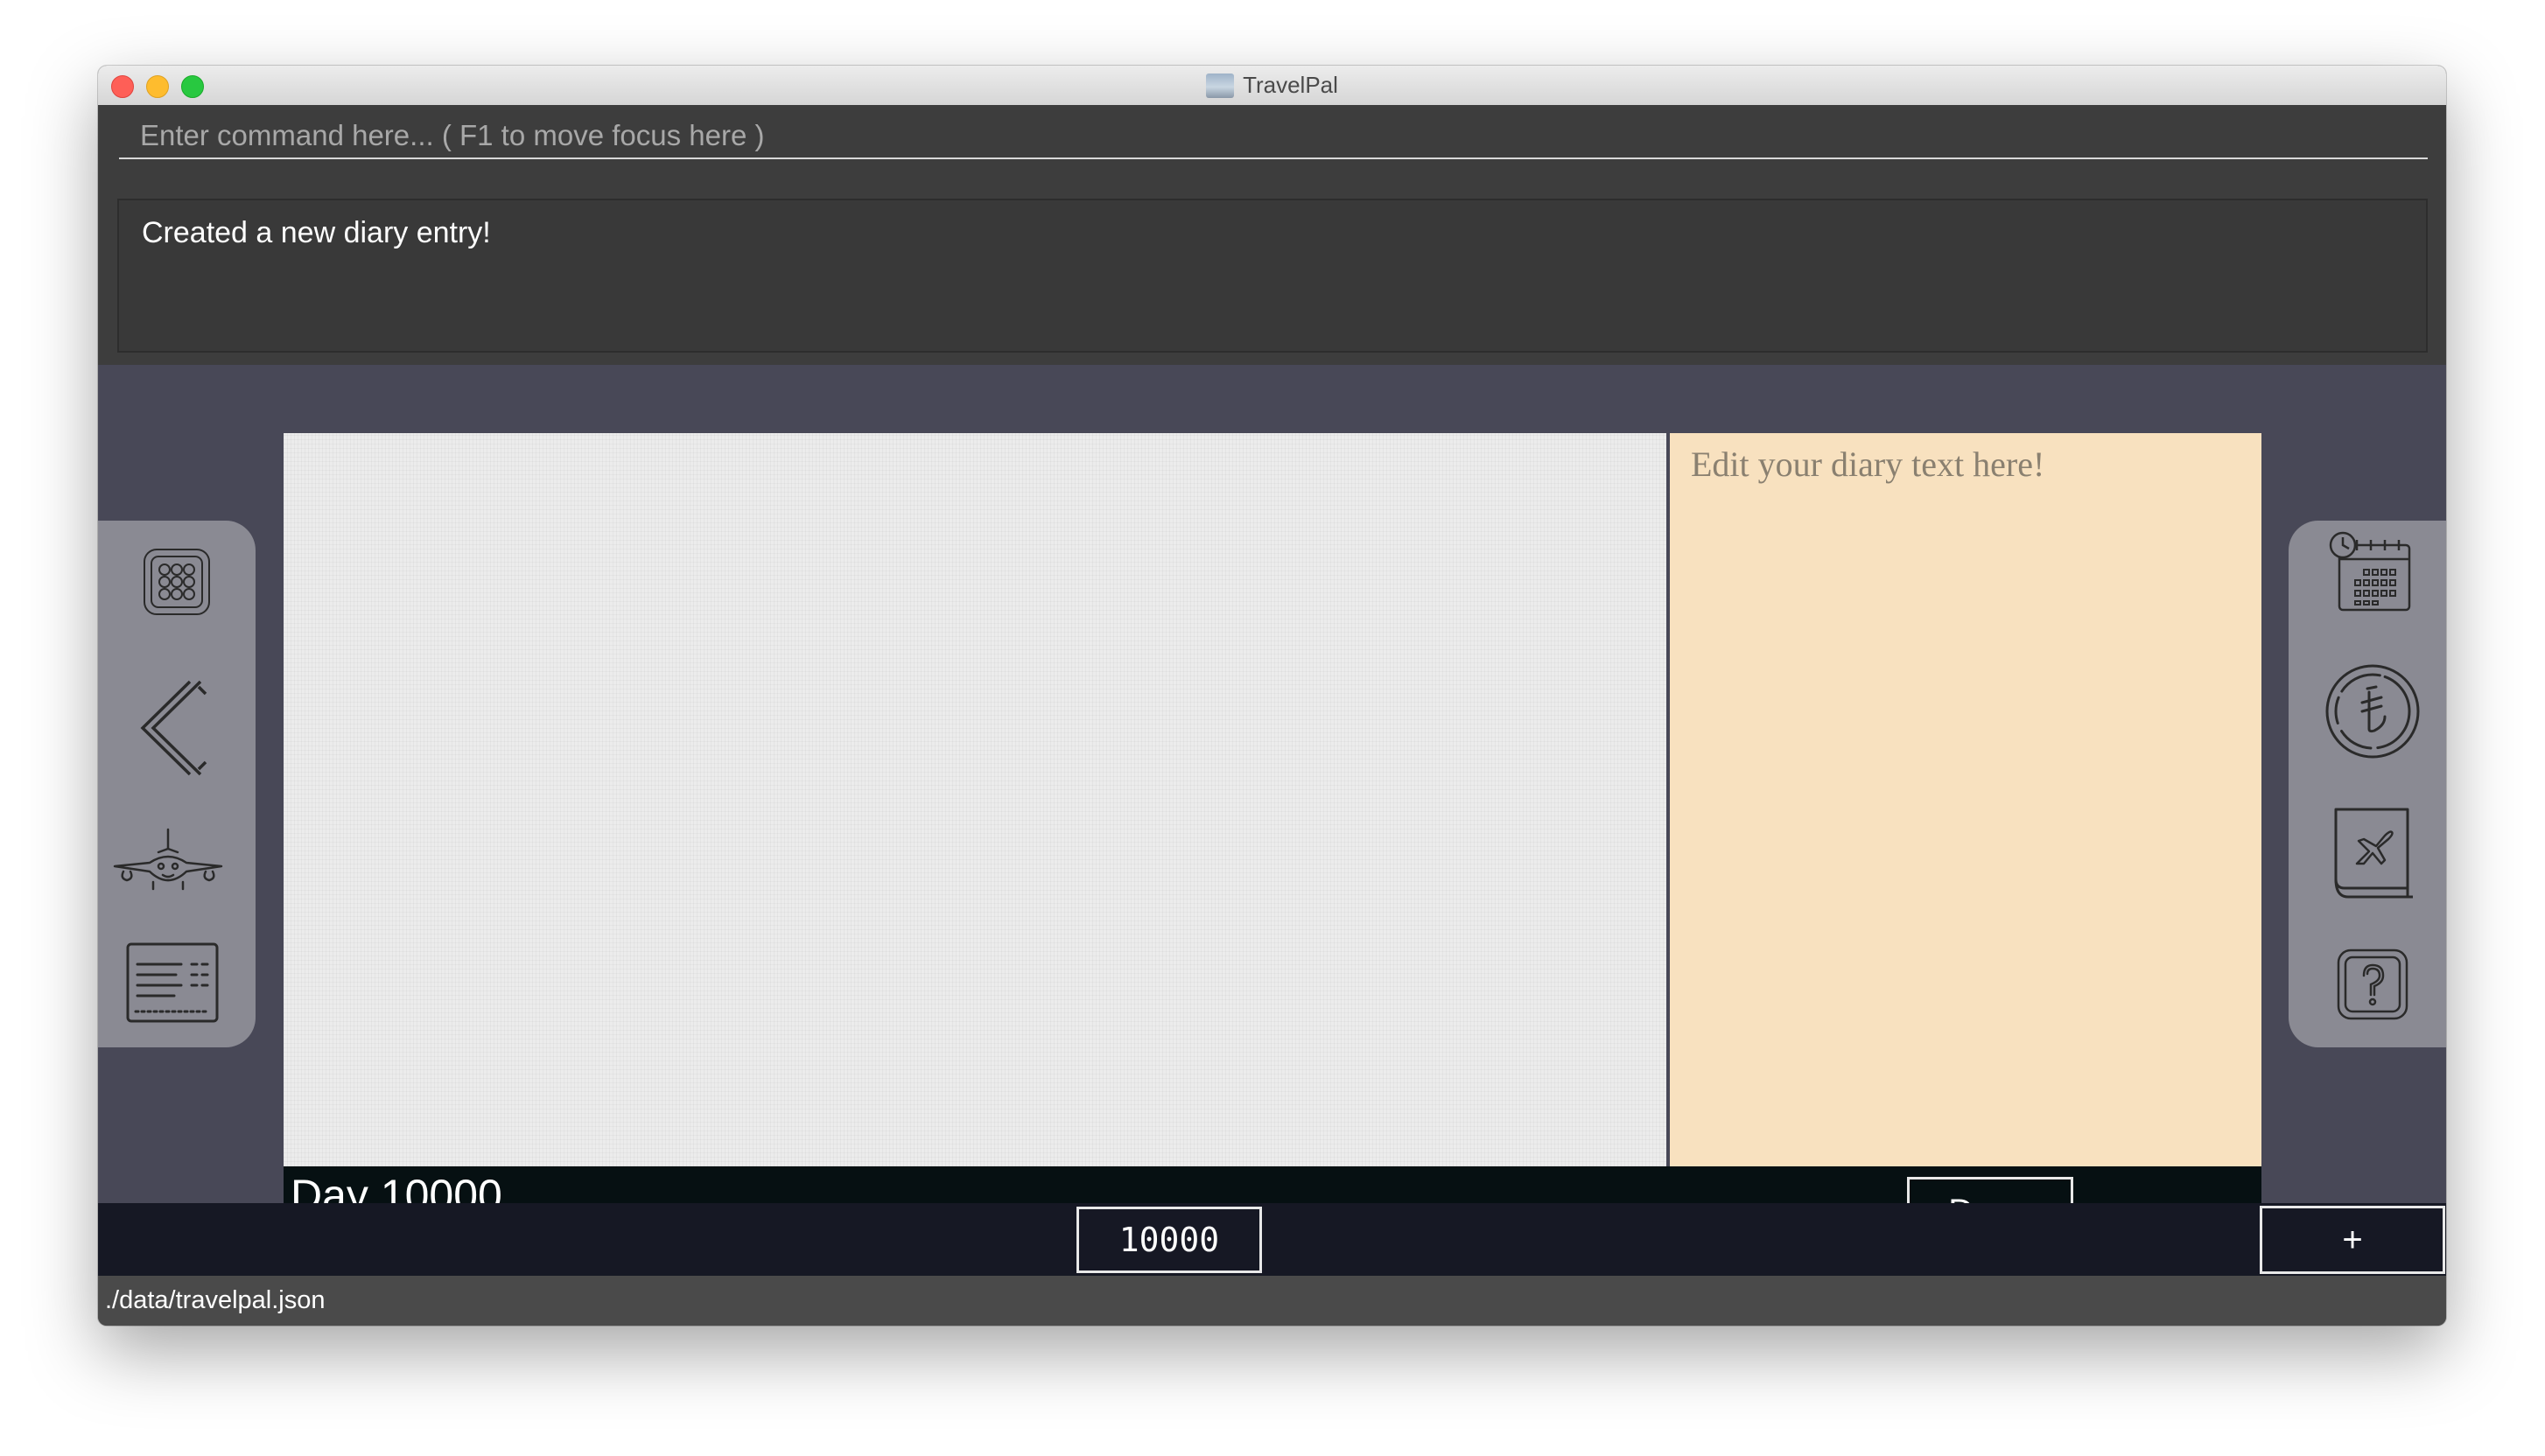  I want to click on title-bar: TravelPal, so click(1272, 86).